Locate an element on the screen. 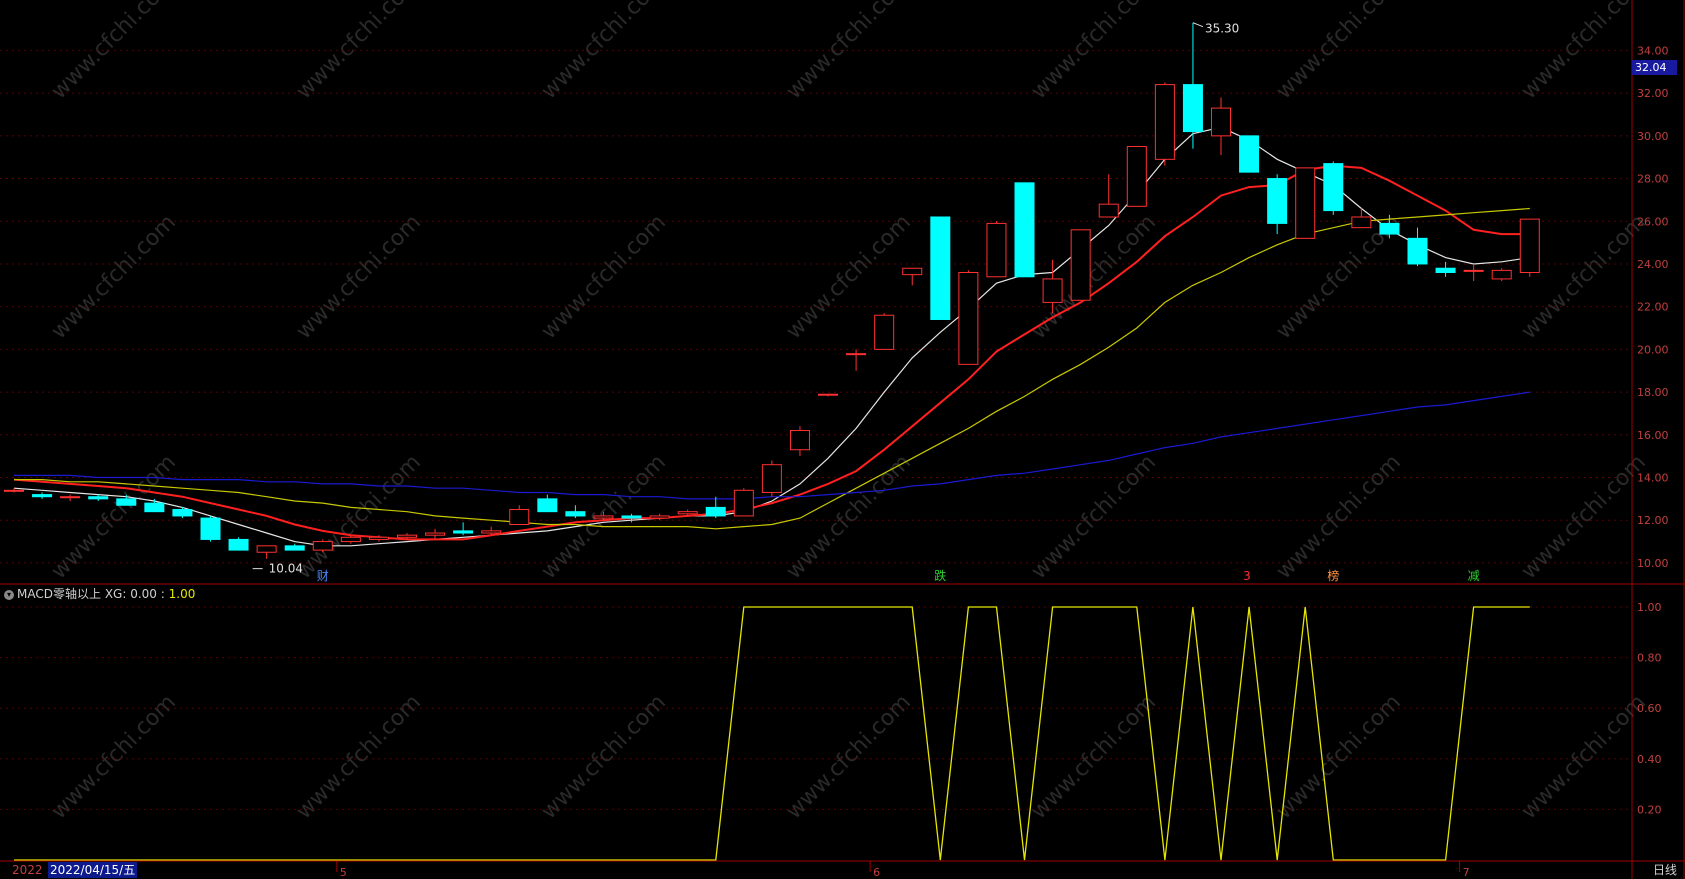 The height and width of the screenshot is (879, 1685). y-tick-label: 10.00 is located at coordinates (1653, 563).